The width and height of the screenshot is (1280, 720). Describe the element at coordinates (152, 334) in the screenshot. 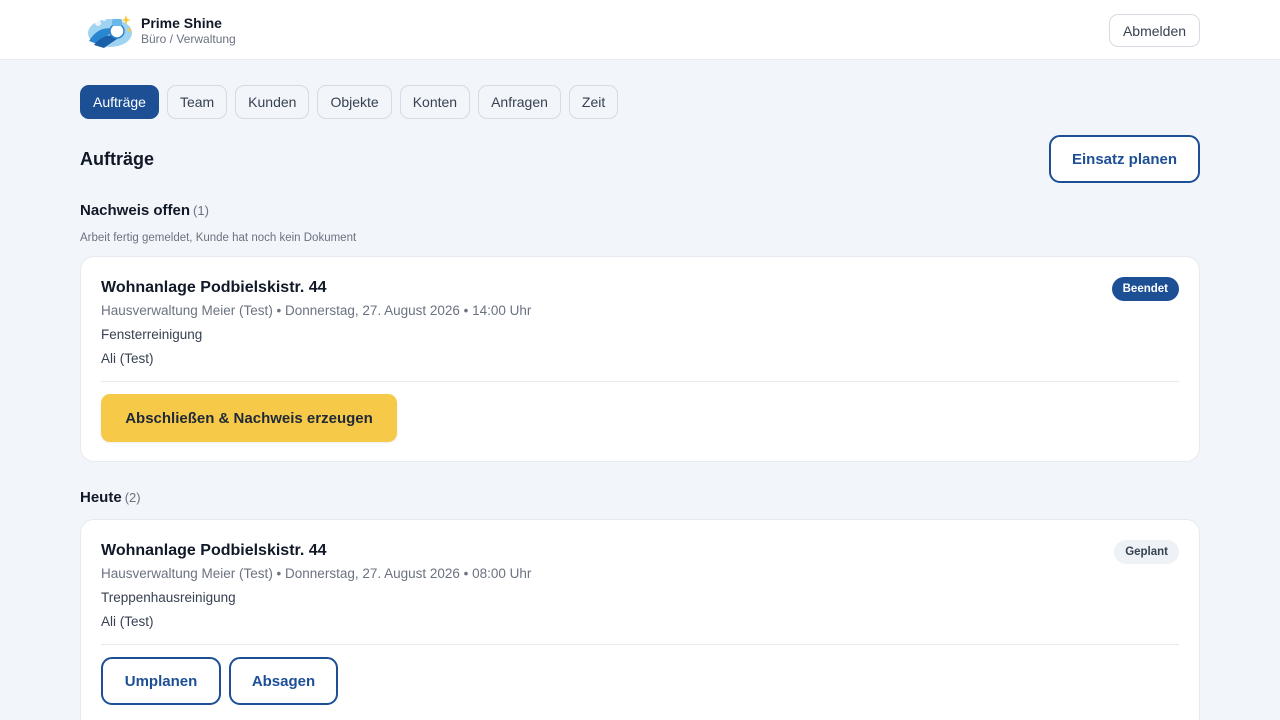

I see `order-service: Fensterreinigung` at that location.